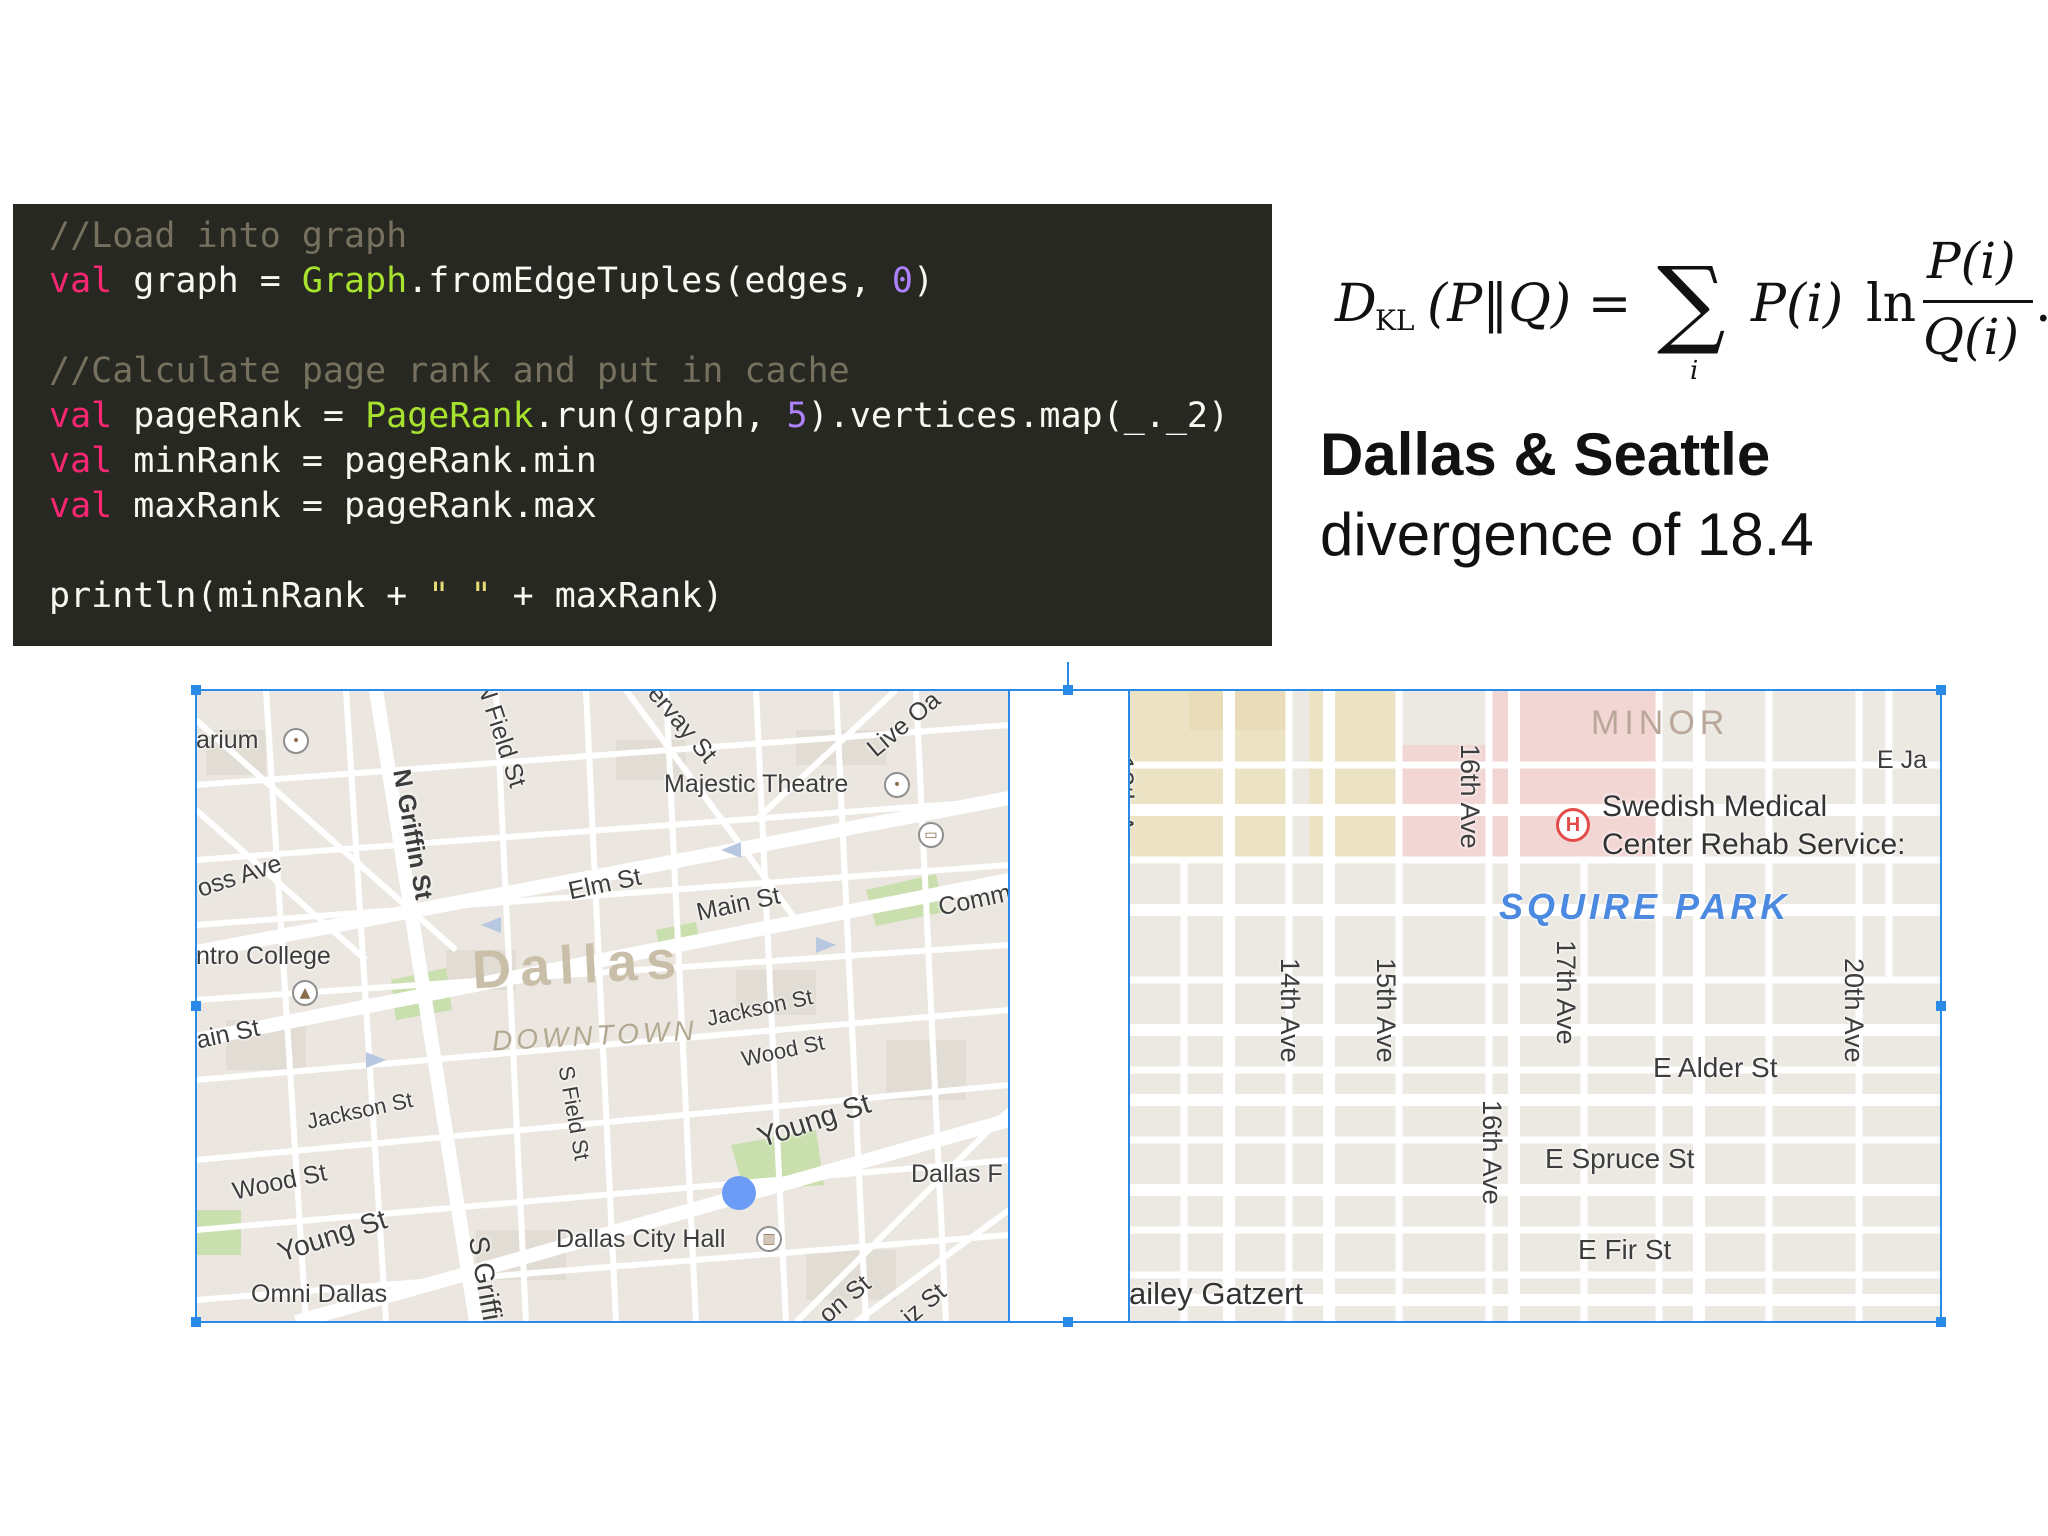 This screenshot has width=2048, height=1536. I want to click on street-label-14th-ave: 14th Ave, so click(1290, 1010).